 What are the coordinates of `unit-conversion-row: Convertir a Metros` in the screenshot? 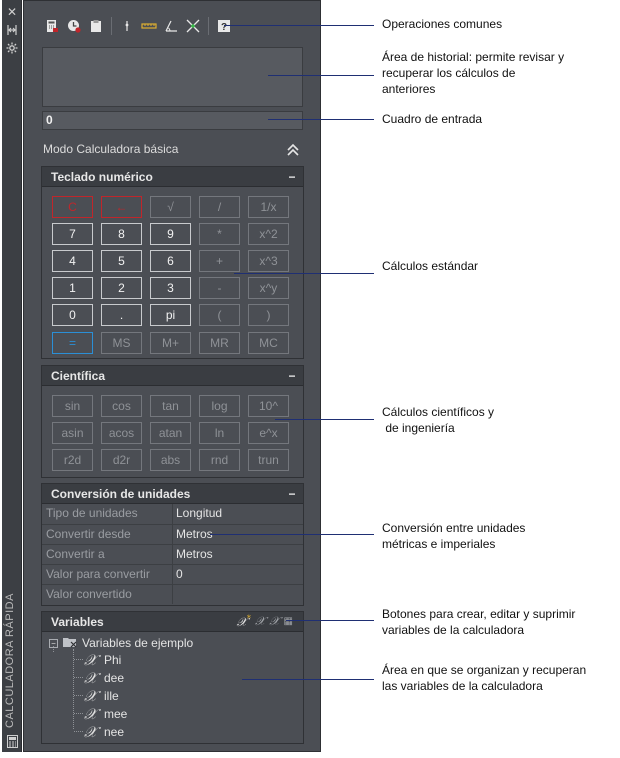 It's located at (172, 554).